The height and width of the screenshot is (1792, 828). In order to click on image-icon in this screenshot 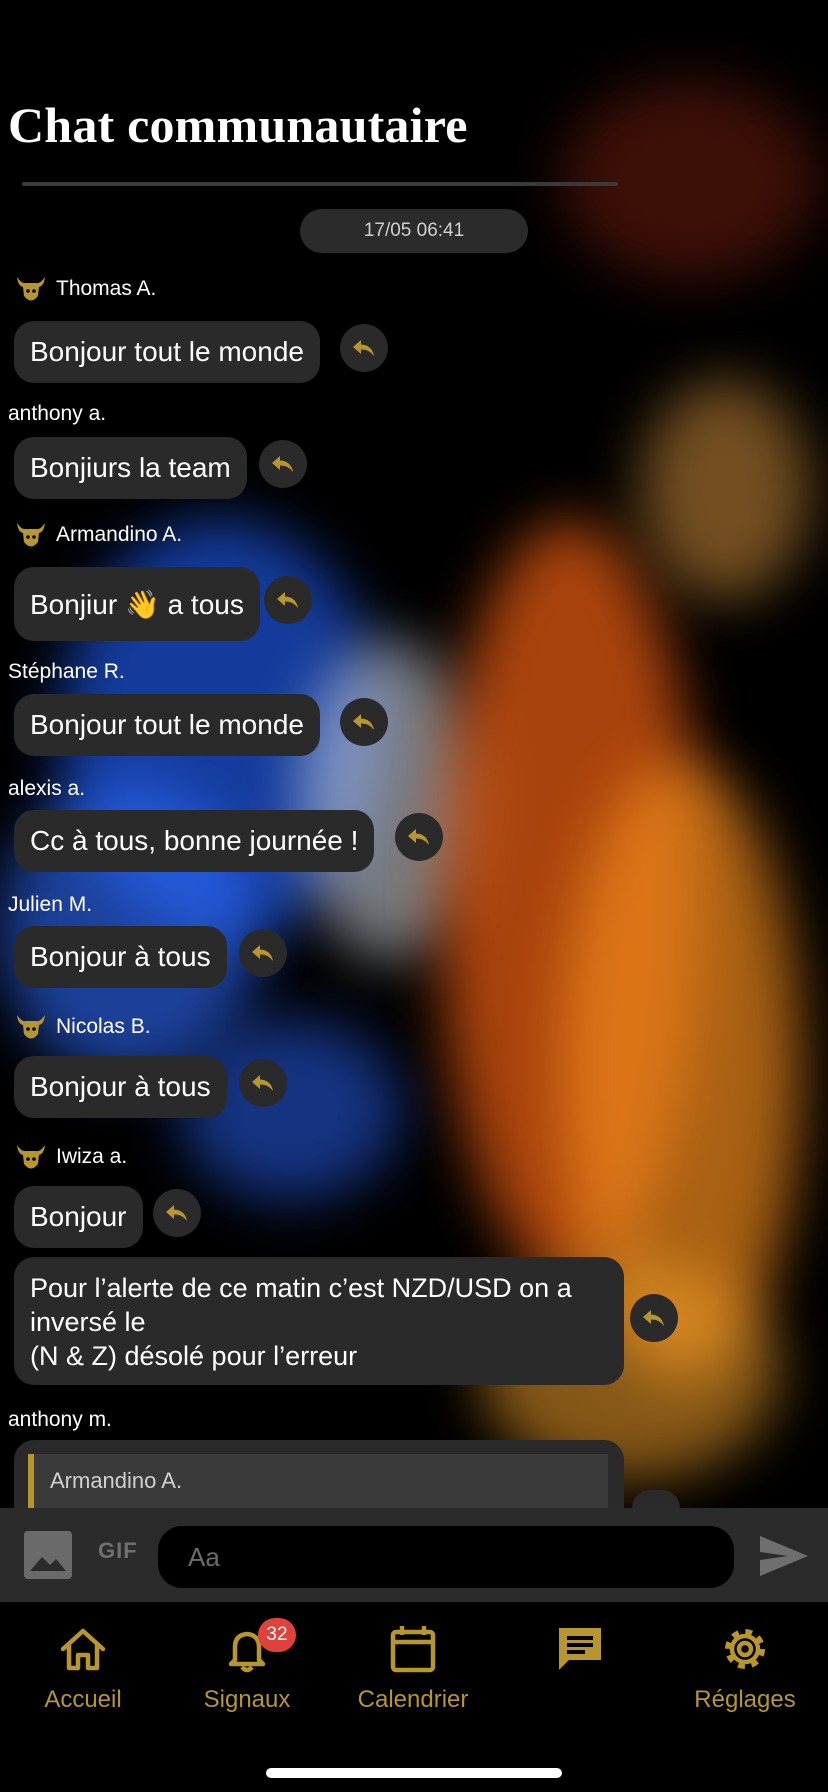, I will do `click(48, 1555)`.